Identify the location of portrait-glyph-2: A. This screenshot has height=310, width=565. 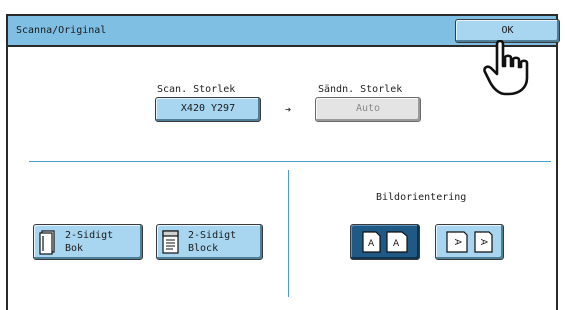
(396, 244).